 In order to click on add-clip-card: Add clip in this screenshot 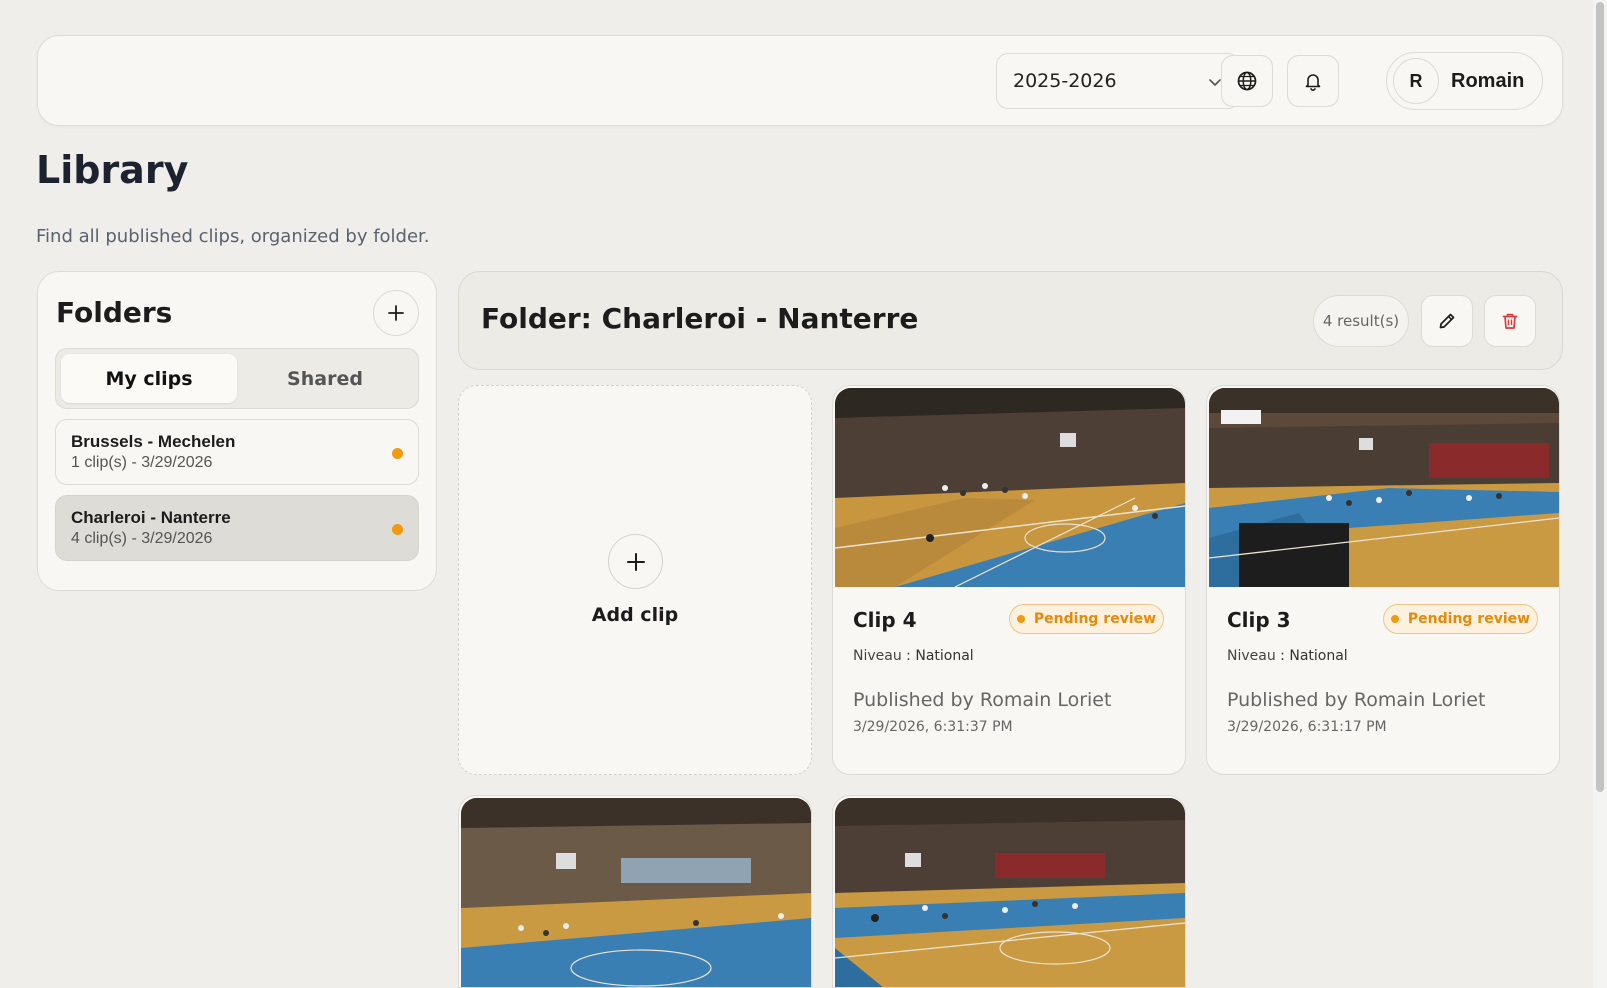, I will do `click(635, 580)`.